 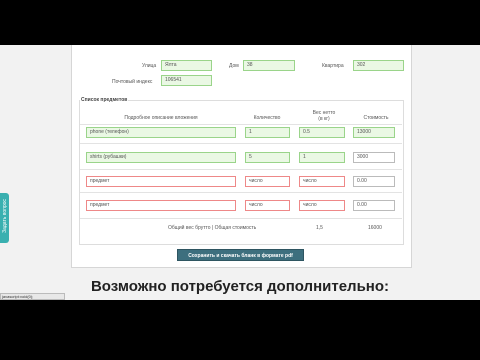 I want to click on save-pdf-button: Сохранить и скачать бланк в формате pdf, so click(x=240, y=255).